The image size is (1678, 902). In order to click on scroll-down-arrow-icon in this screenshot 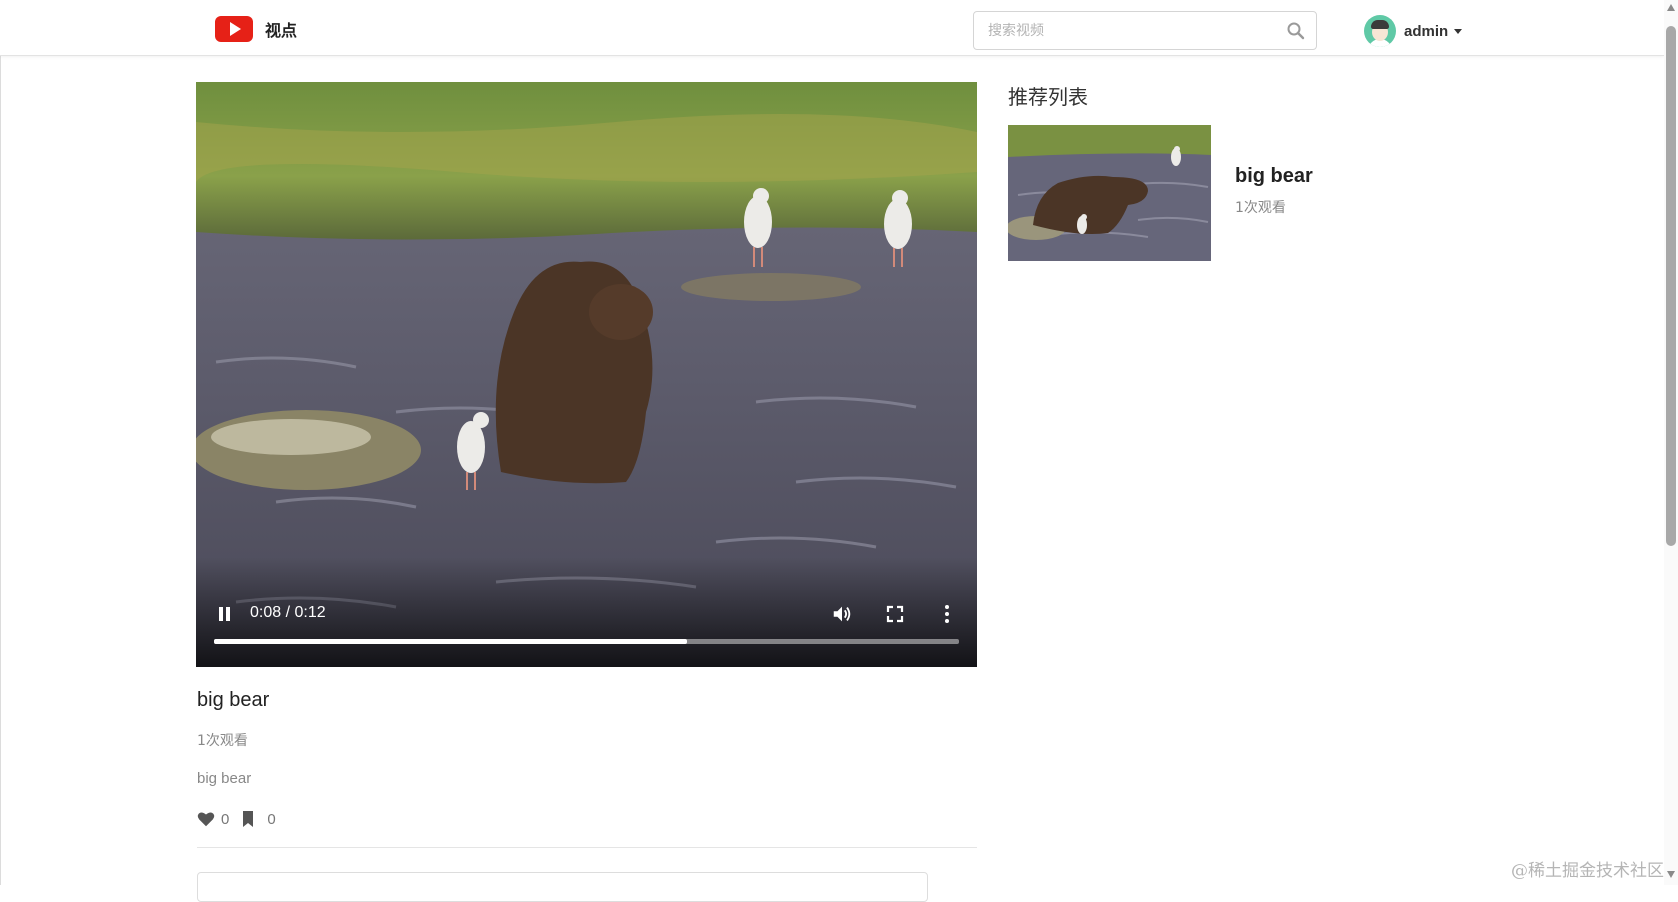, I will do `click(1671, 874)`.